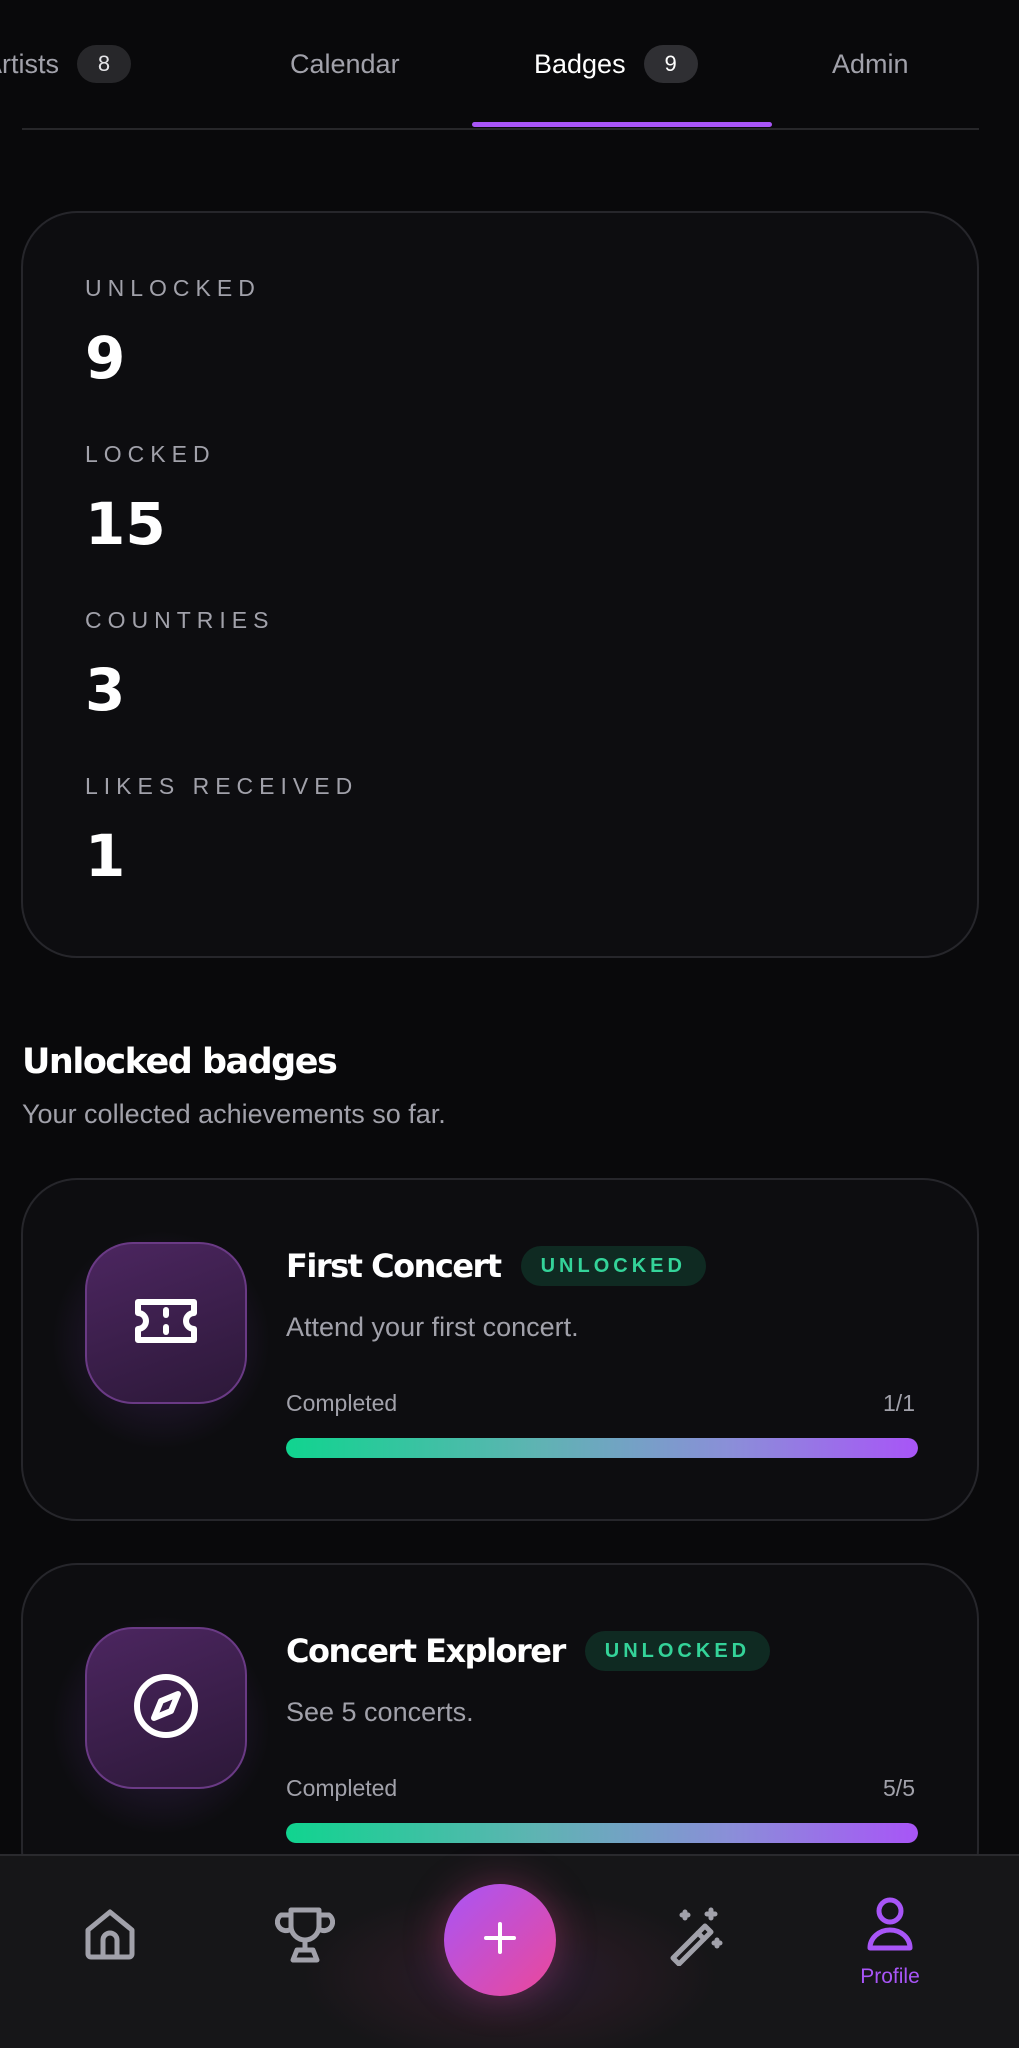  I want to click on add-button, so click(500, 1940).